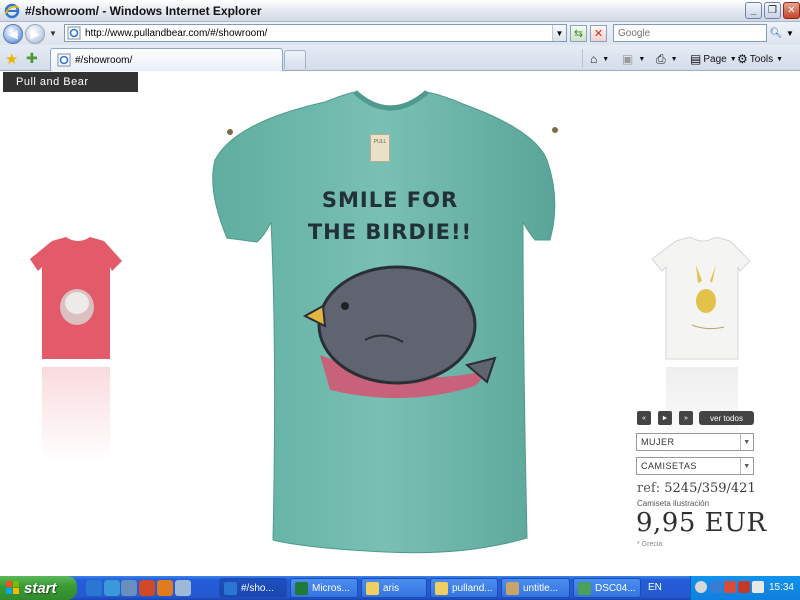 This screenshot has height=600, width=800. Describe the element at coordinates (512, 588) in the screenshot. I see `paint-icon` at that location.